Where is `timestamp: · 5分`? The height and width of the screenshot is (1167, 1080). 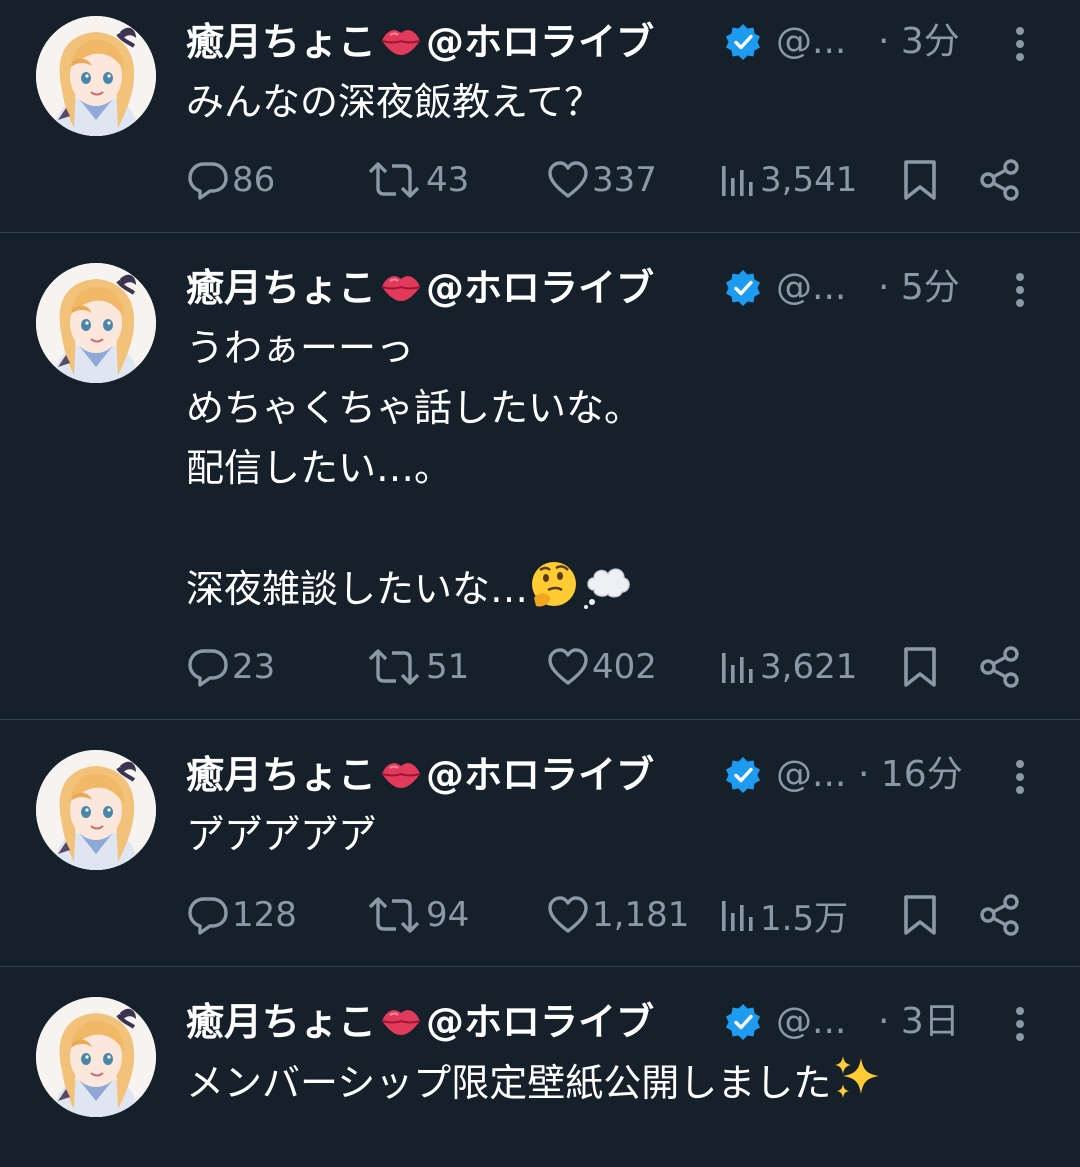 timestamp: · 5分 is located at coordinates (919, 288).